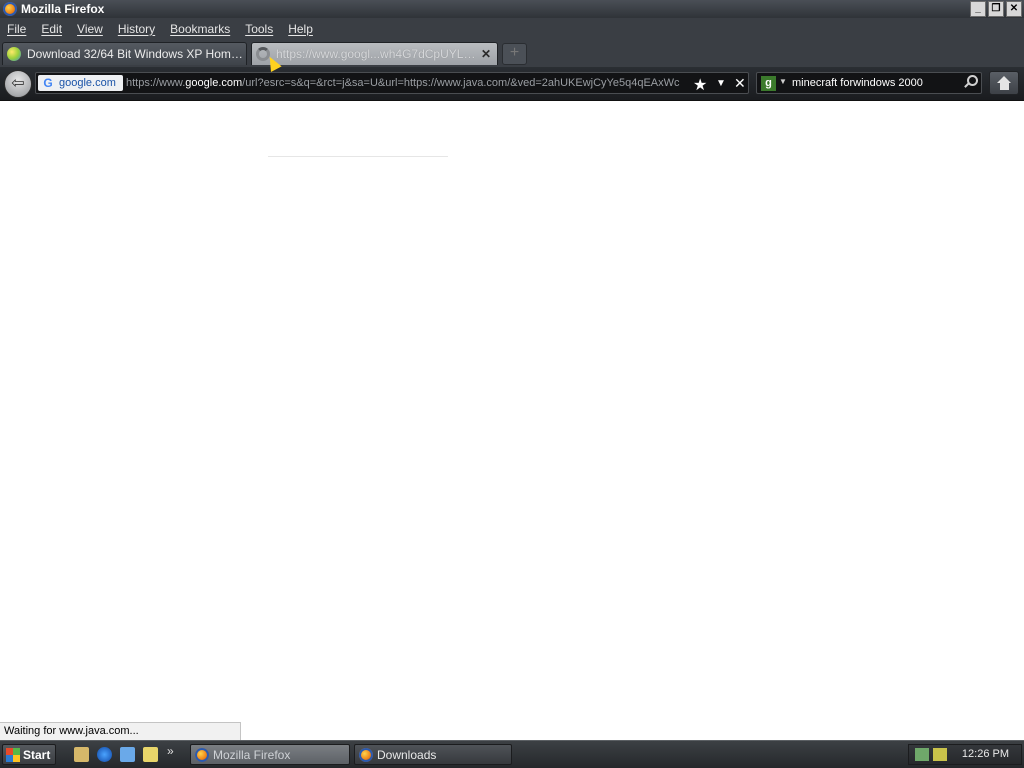  Describe the element at coordinates (87, 83) in the screenshot. I see `site-identity-label: google.com` at that location.